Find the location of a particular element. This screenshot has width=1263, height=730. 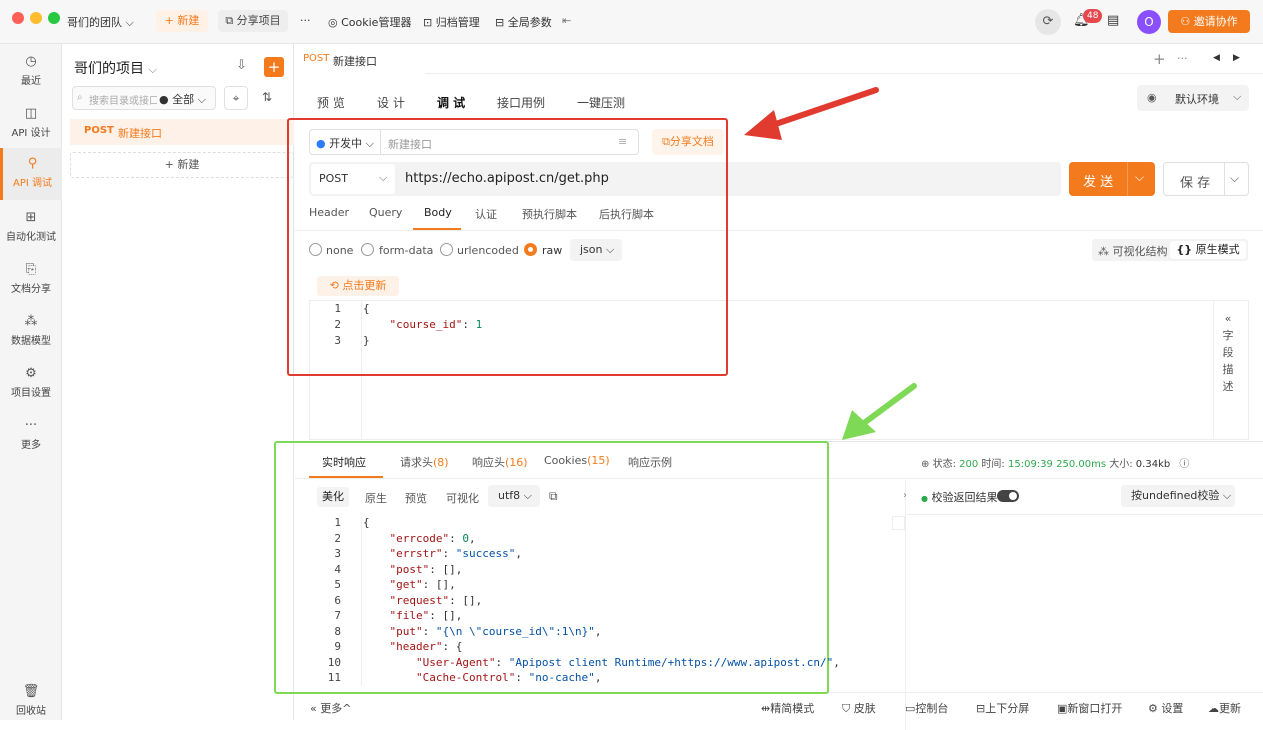

double-chevron-left-icon: « is located at coordinates (313, 708).